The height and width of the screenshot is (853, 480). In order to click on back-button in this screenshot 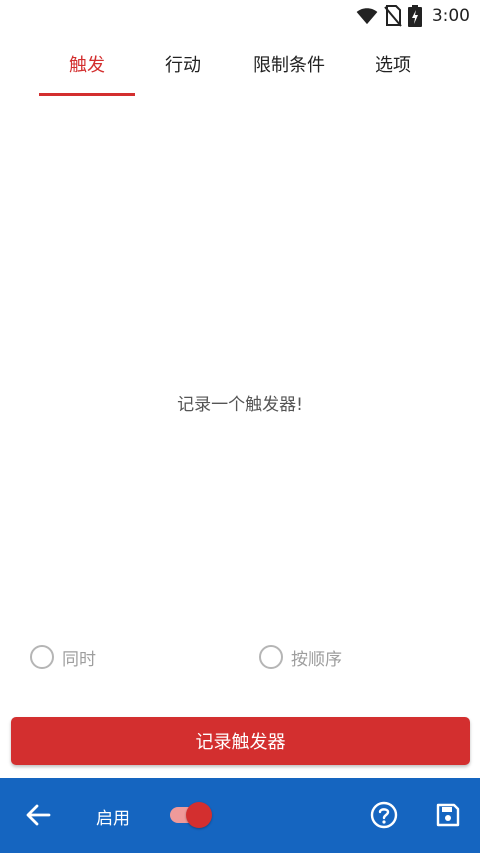, I will do `click(38, 815)`.